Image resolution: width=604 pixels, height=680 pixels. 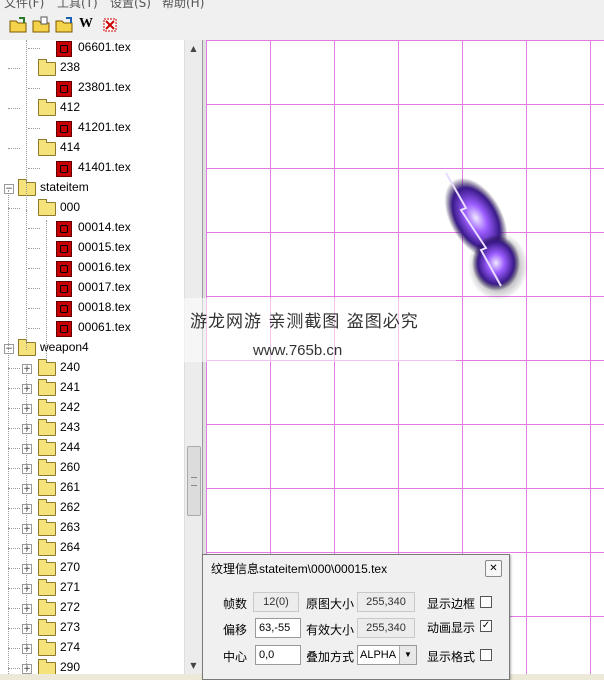 What do you see at coordinates (92, 189) in the screenshot?
I see `tree-folder-item: − stateitem` at bounding box center [92, 189].